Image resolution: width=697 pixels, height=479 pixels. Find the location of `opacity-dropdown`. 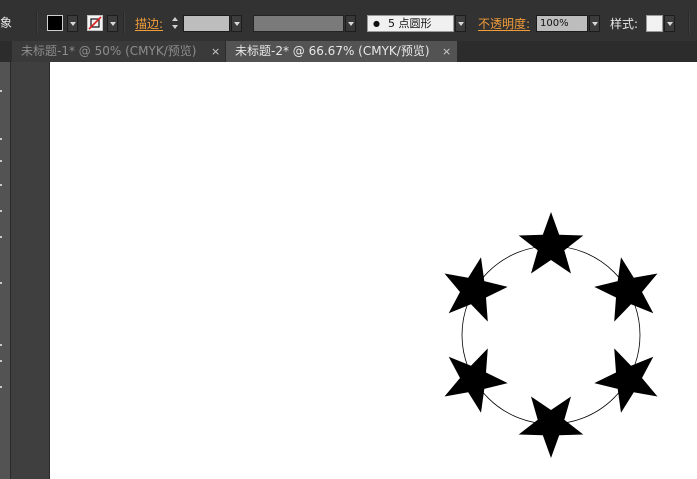

opacity-dropdown is located at coordinates (594, 23).